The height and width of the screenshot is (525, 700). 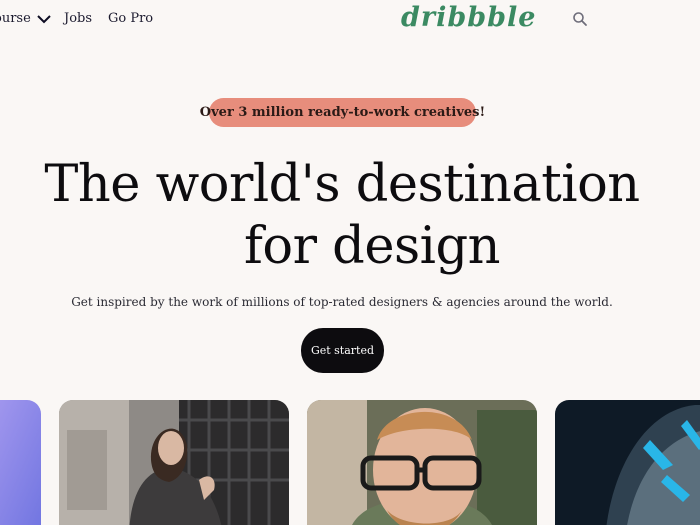 What do you see at coordinates (15, 18) in the screenshot?
I see `nav-course-label: ourse` at bounding box center [15, 18].